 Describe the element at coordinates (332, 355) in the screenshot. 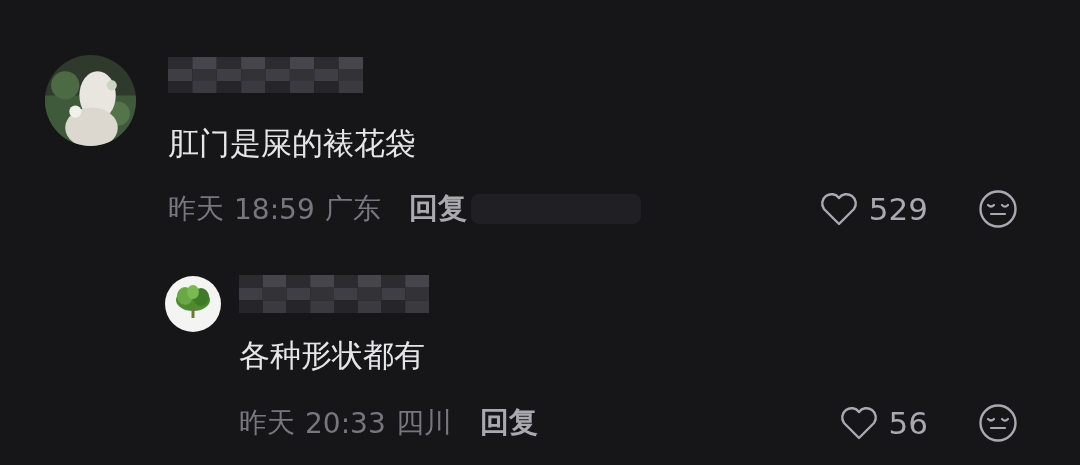

I see `comment-text: 各种形状都有` at that location.